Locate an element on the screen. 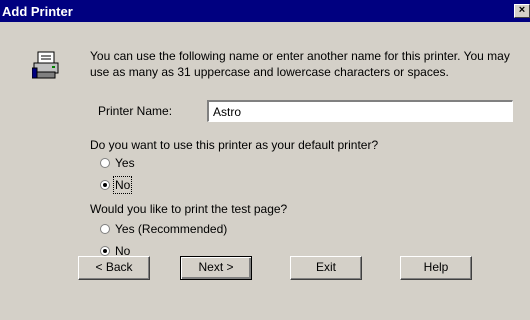 The height and width of the screenshot is (320, 530). radio-label: Yes (Recommended) is located at coordinates (171, 229).